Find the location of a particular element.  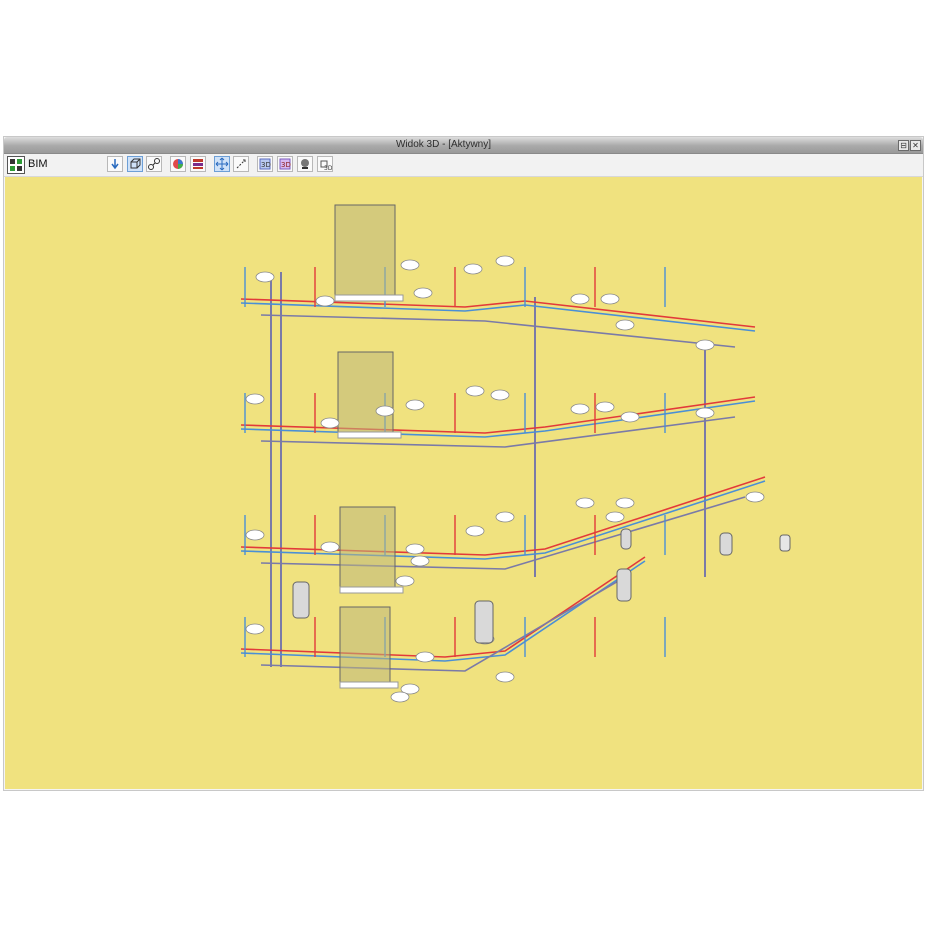

window-titlebar: Widok 3D - [Aktywny] ⊟ ✕ is located at coordinates (463, 145).